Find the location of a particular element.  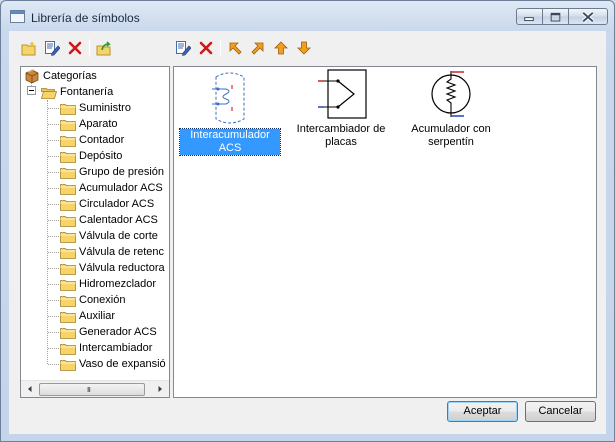

tree-item-category: Intercambiador is located at coordinates (106, 348).